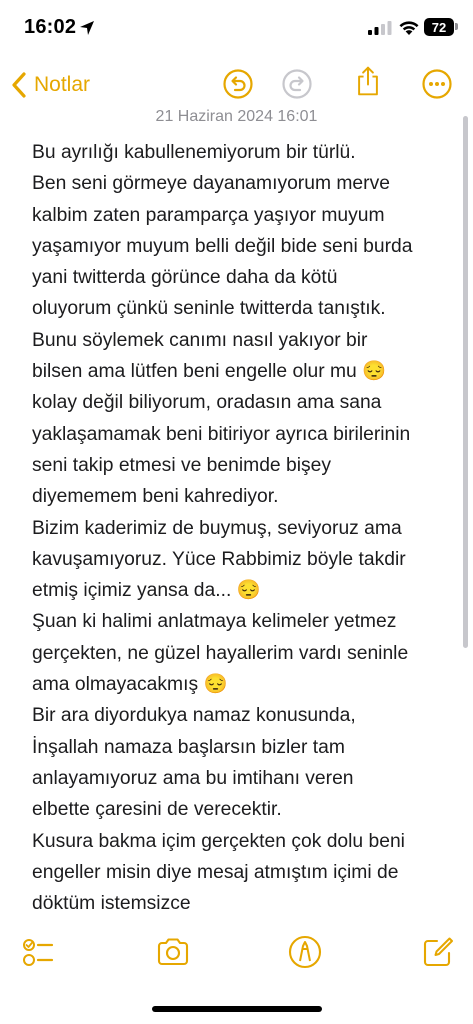 This screenshot has width=473, height=1024. Describe the element at coordinates (130, 685) in the screenshot. I see `note-line: ama olmayacakmış 😔` at that location.